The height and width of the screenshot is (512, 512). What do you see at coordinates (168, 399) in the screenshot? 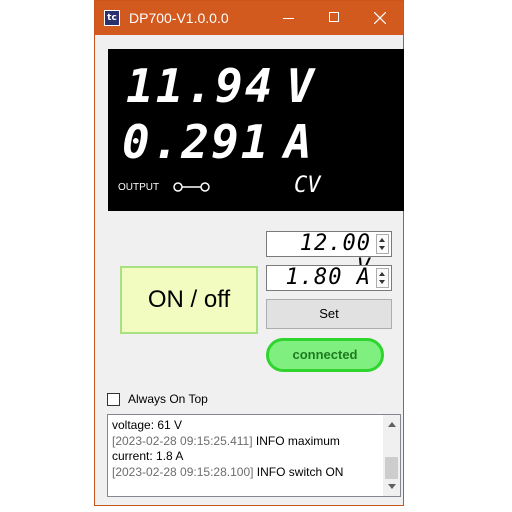
I see `always-on-top-label: Always On Top` at bounding box center [168, 399].